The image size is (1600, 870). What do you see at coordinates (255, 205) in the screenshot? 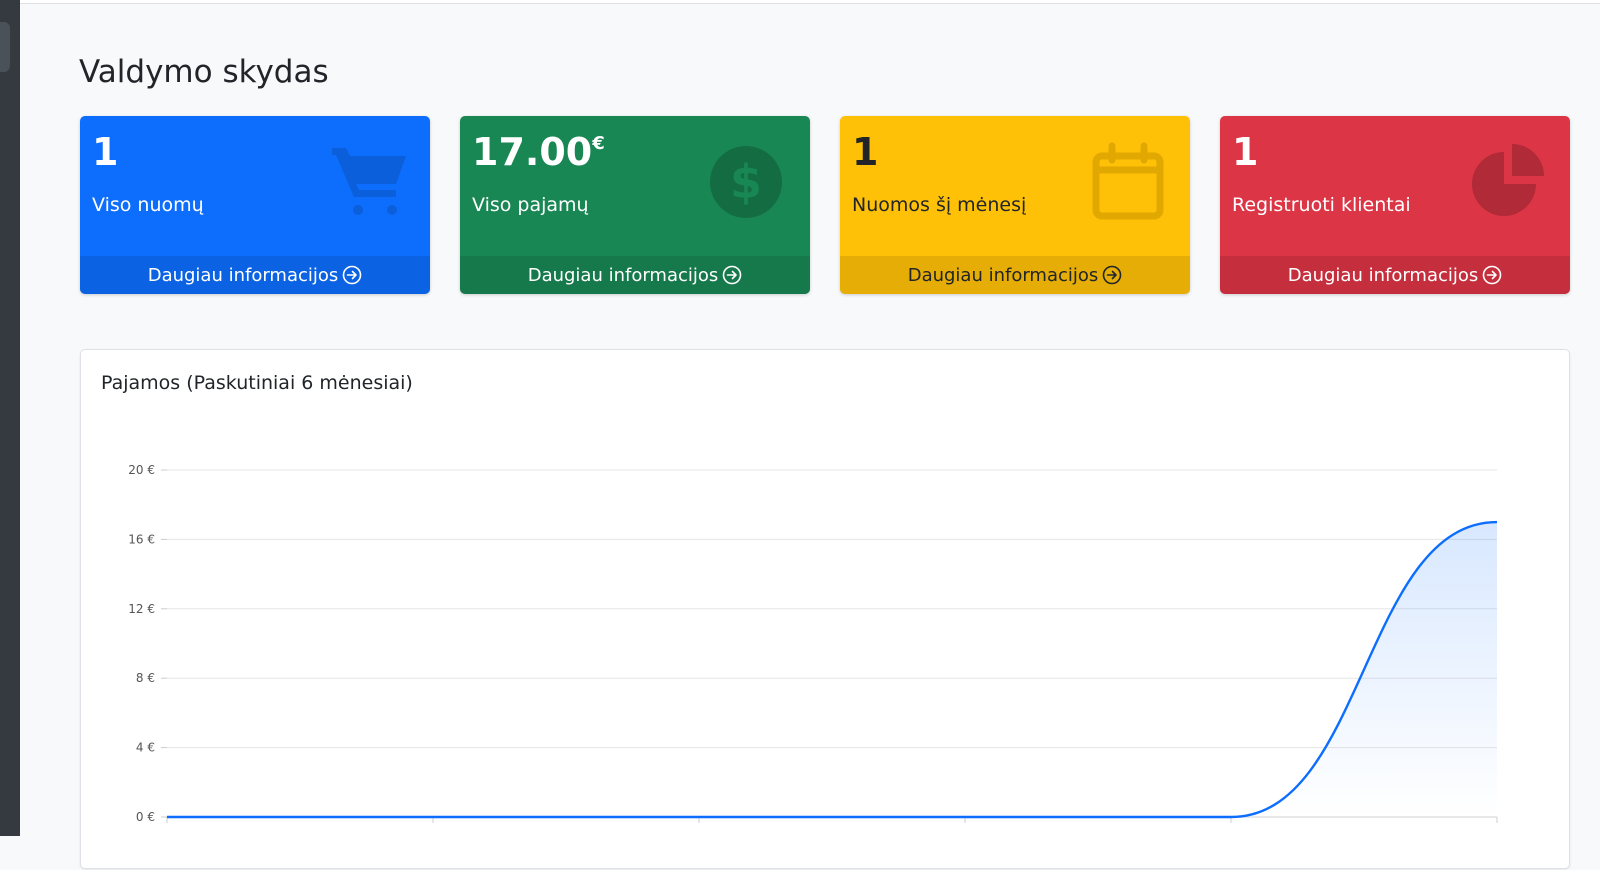
I see `card-total-rentals: 1 Viso nuomų Daugiau informacijos` at bounding box center [255, 205].